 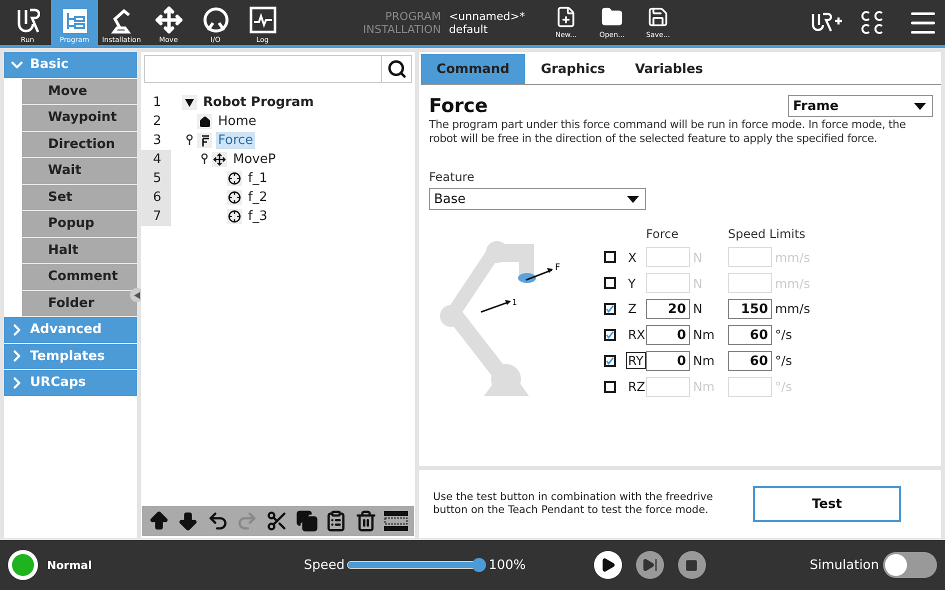 I want to click on speed-reading: 100%, so click(x=507, y=565).